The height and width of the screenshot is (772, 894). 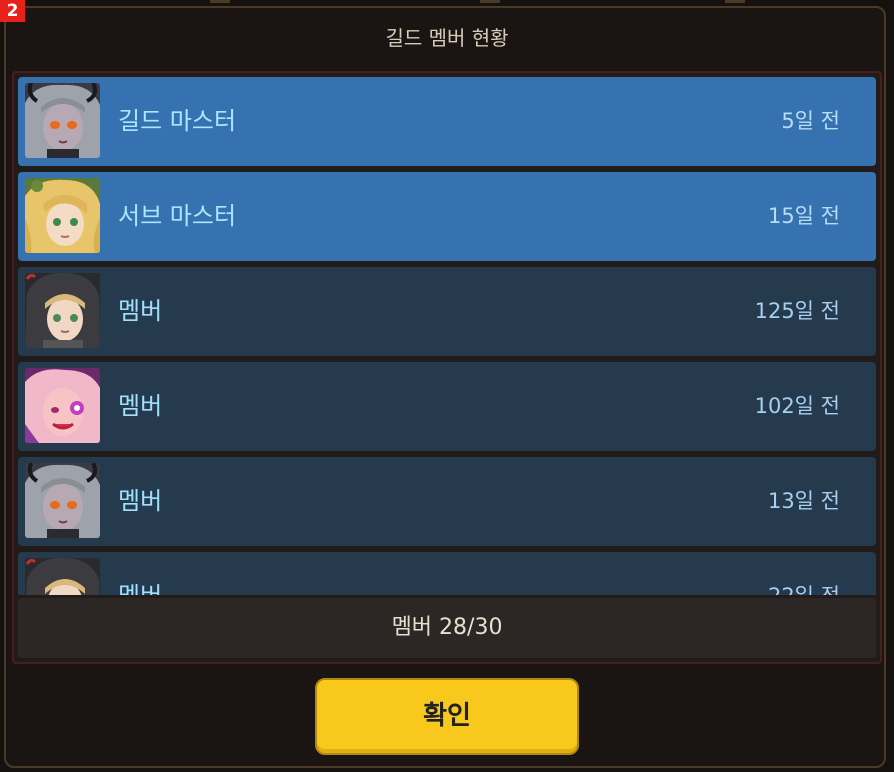 What do you see at coordinates (177, 121) in the screenshot?
I see `member-role: 길드 마스터` at bounding box center [177, 121].